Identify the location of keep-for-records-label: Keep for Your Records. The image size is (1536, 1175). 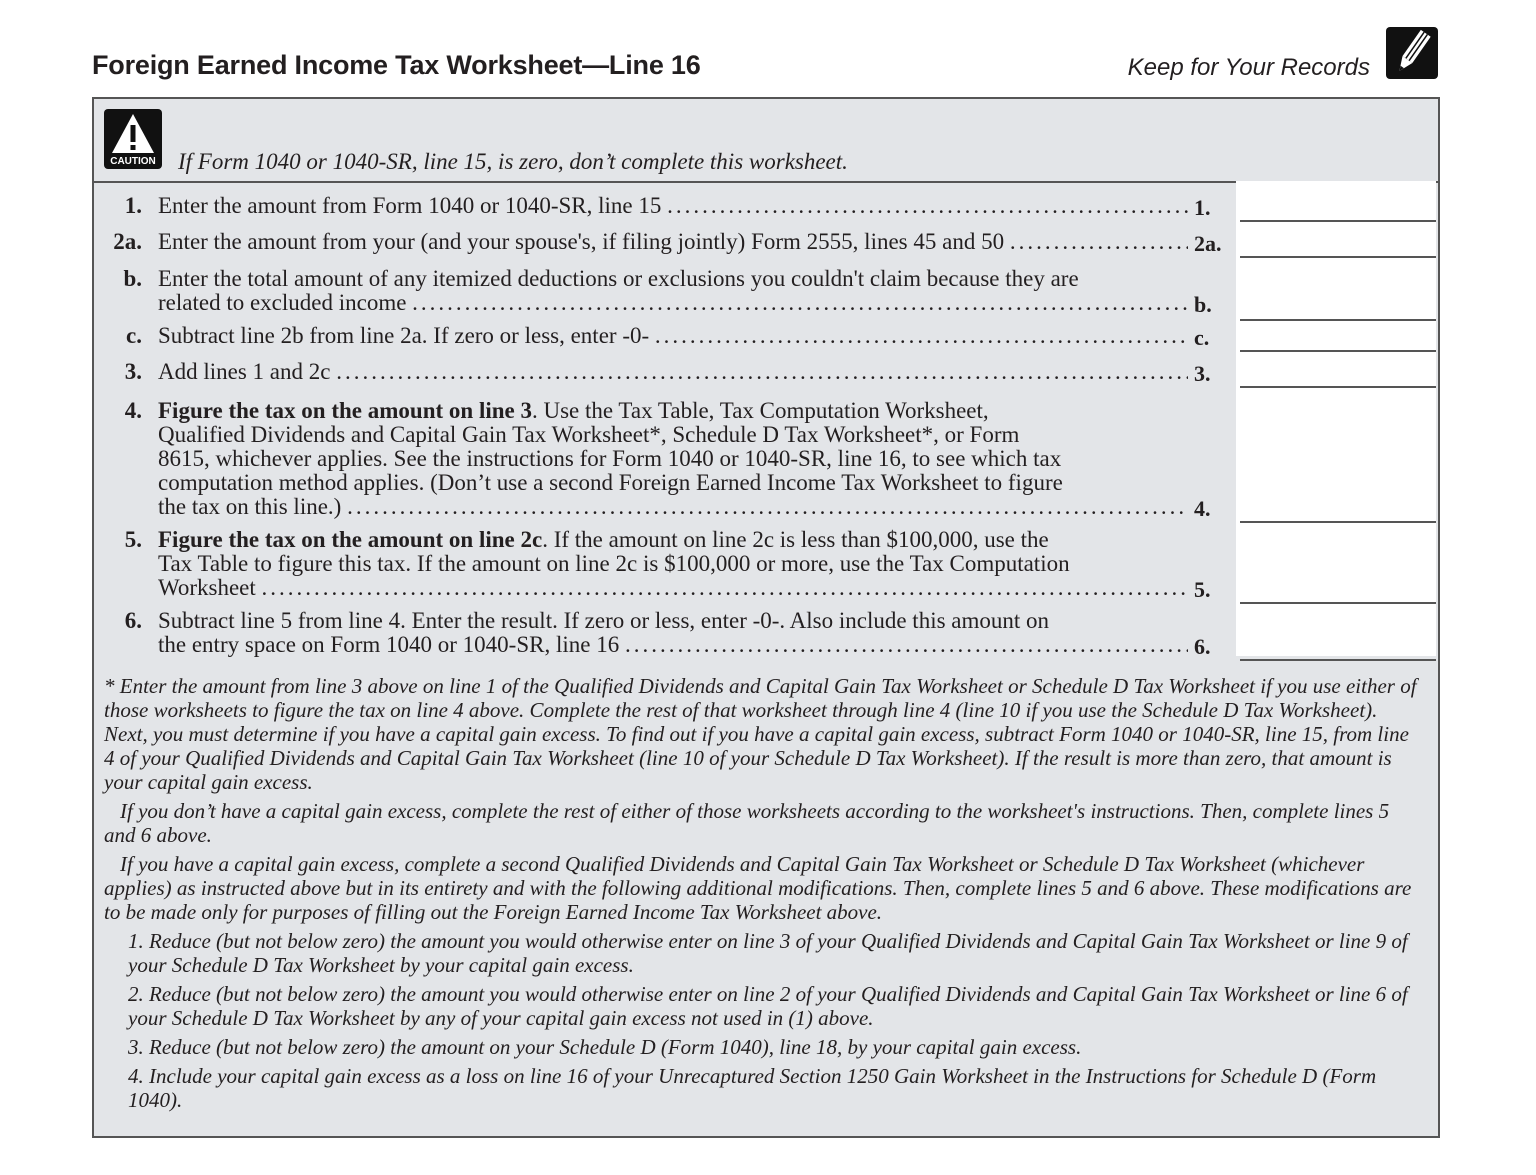
(1248, 67).